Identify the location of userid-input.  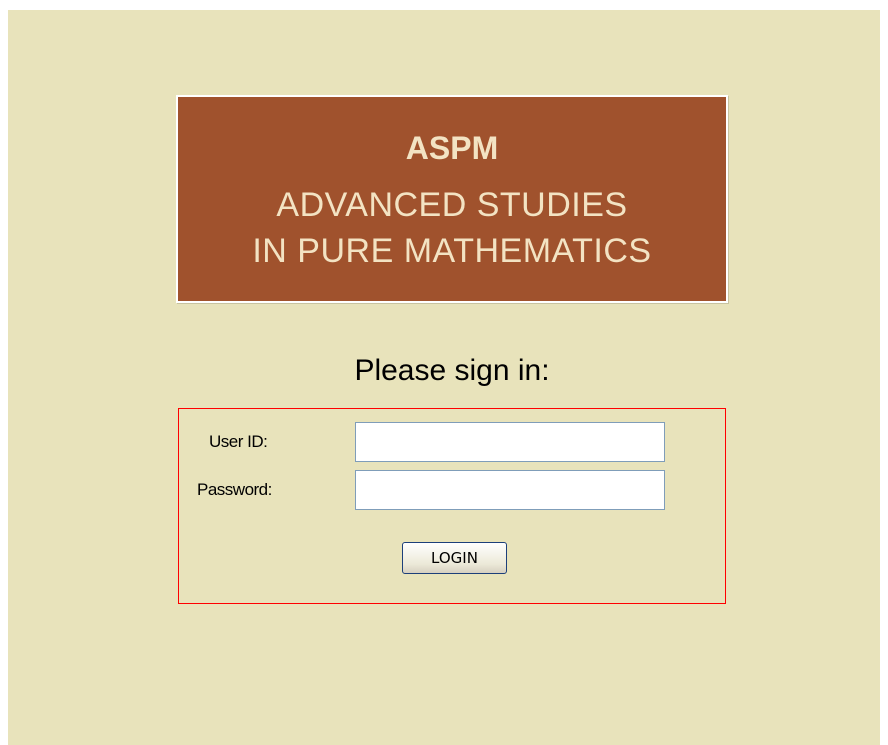
(510, 442).